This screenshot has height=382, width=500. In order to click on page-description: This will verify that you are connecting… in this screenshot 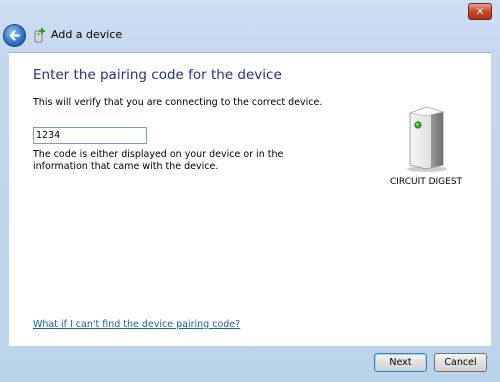, I will do `click(178, 102)`.